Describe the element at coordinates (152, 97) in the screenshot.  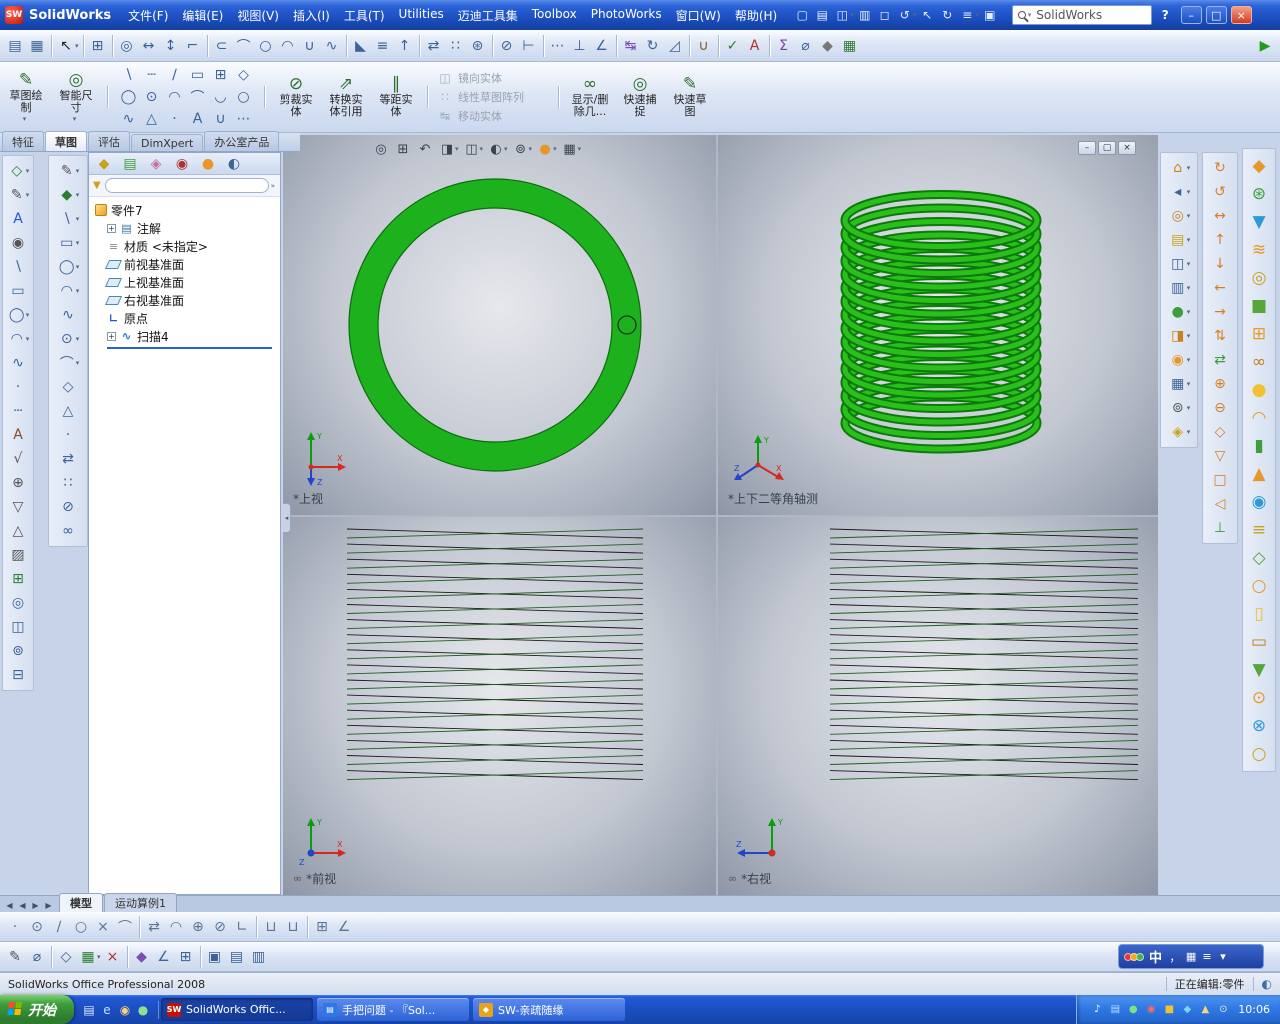
I see `perimeter-circle-icon: ⊙` at that location.